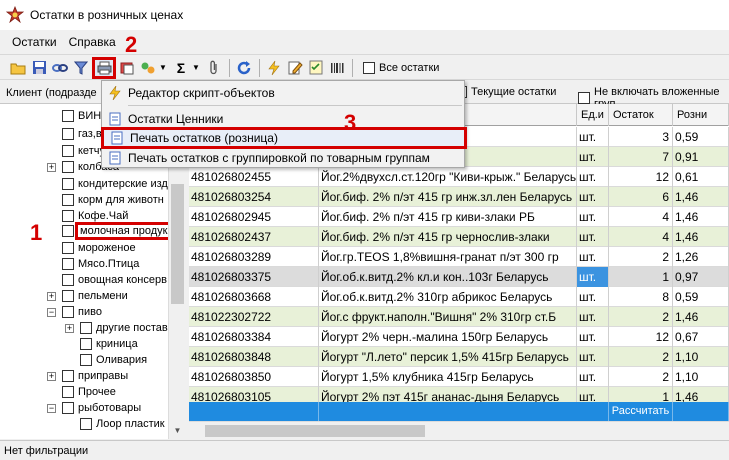 This screenshot has height=460, width=729. I want to click on refresh-button, so click(244, 68).